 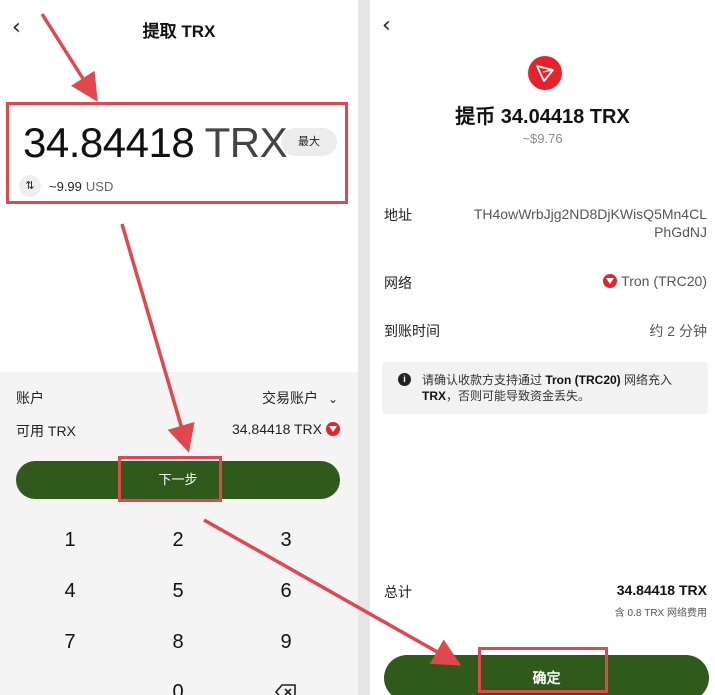 What do you see at coordinates (332, 592) in the screenshot?
I see `arrow-to-confirm-button` at bounding box center [332, 592].